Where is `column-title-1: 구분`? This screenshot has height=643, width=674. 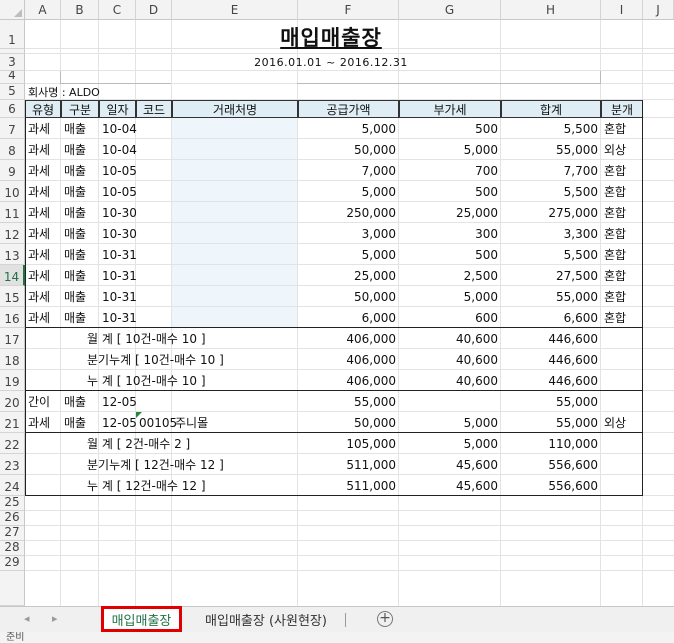 column-title-1: 구분 is located at coordinates (80, 109).